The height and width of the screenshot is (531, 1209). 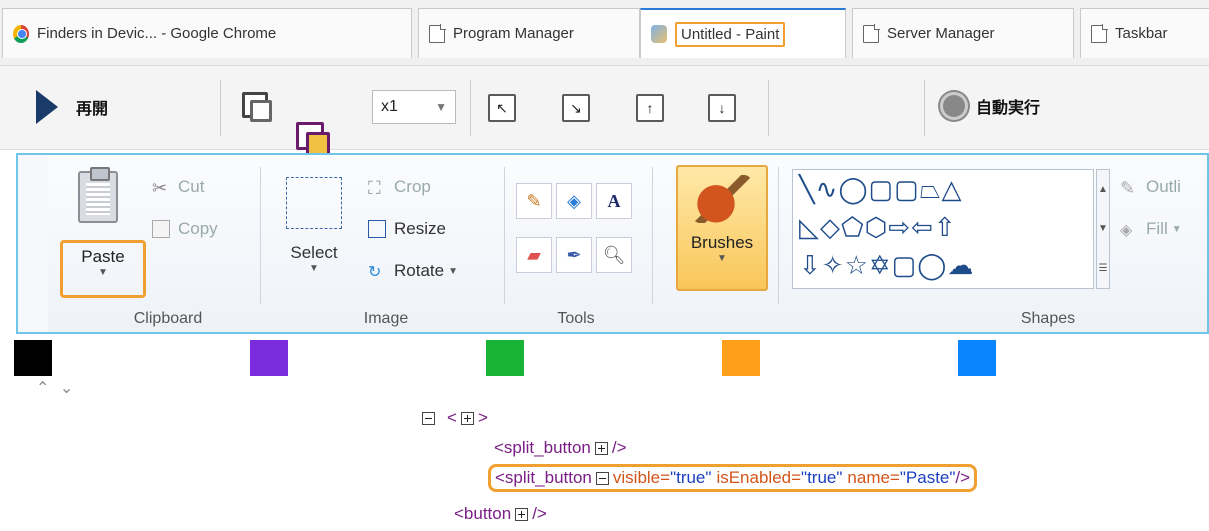 What do you see at coordinates (650, 108) in the screenshot?
I see `arrow-up-button: ↑` at bounding box center [650, 108].